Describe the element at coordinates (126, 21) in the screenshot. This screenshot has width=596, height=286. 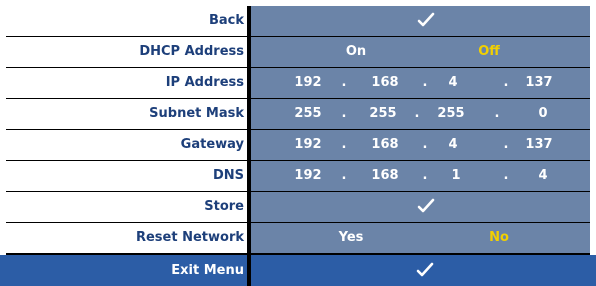
I see `row-label: Back` at that location.